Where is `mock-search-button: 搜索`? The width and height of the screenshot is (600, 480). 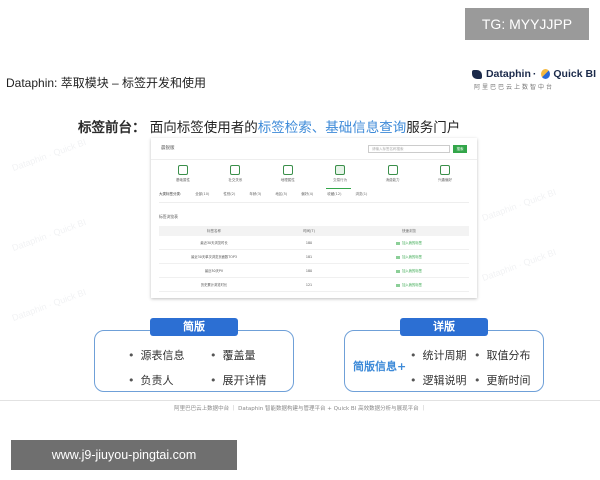
mock-search-button: 搜索 is located at coordinates (460, 149).